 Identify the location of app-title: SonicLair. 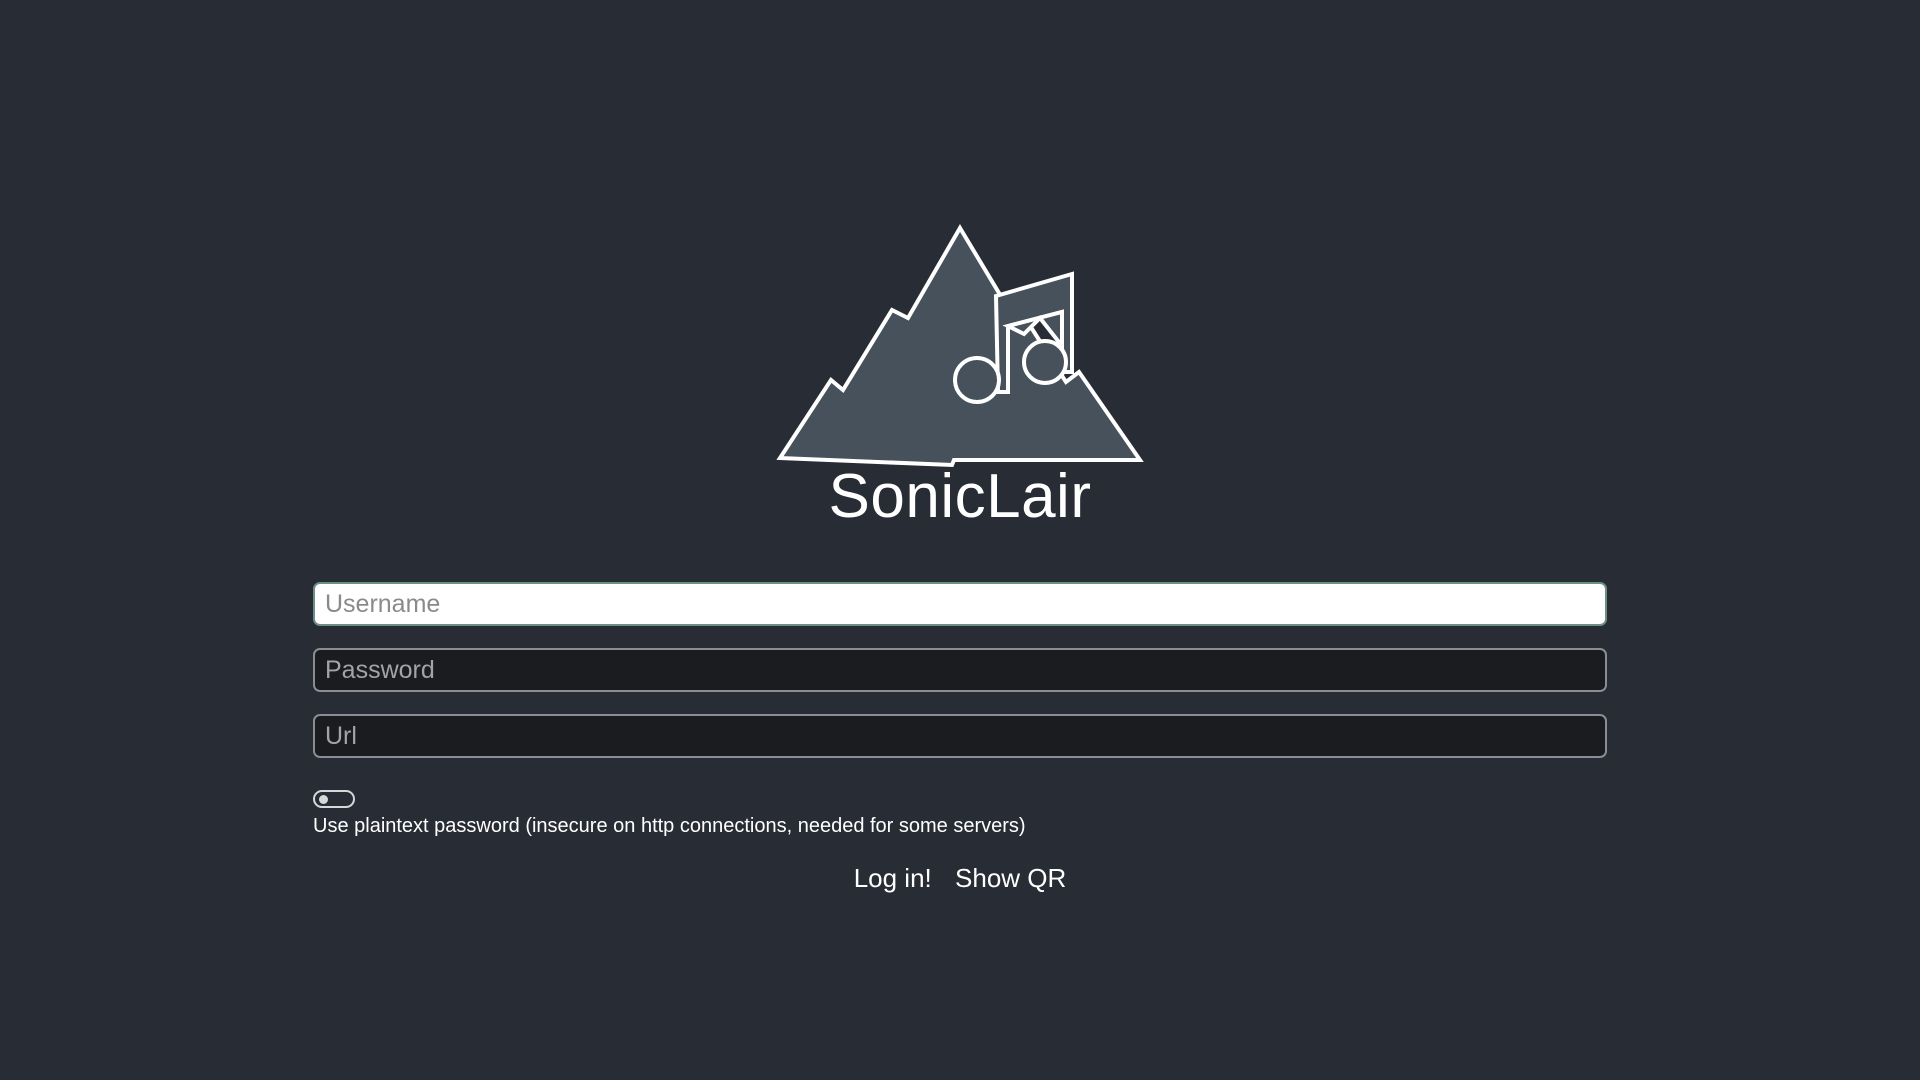
(960, 496).